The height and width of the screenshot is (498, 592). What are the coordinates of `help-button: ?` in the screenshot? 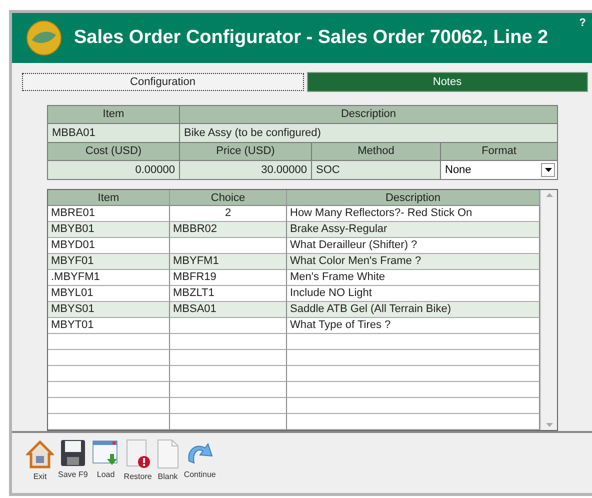 It's located at (582, 23).